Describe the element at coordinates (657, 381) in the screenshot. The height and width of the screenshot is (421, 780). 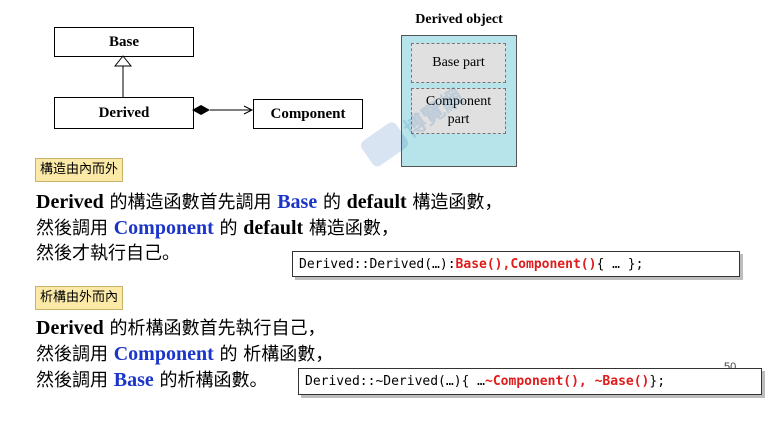
I see `destructor-code-suffix: };` at that location.